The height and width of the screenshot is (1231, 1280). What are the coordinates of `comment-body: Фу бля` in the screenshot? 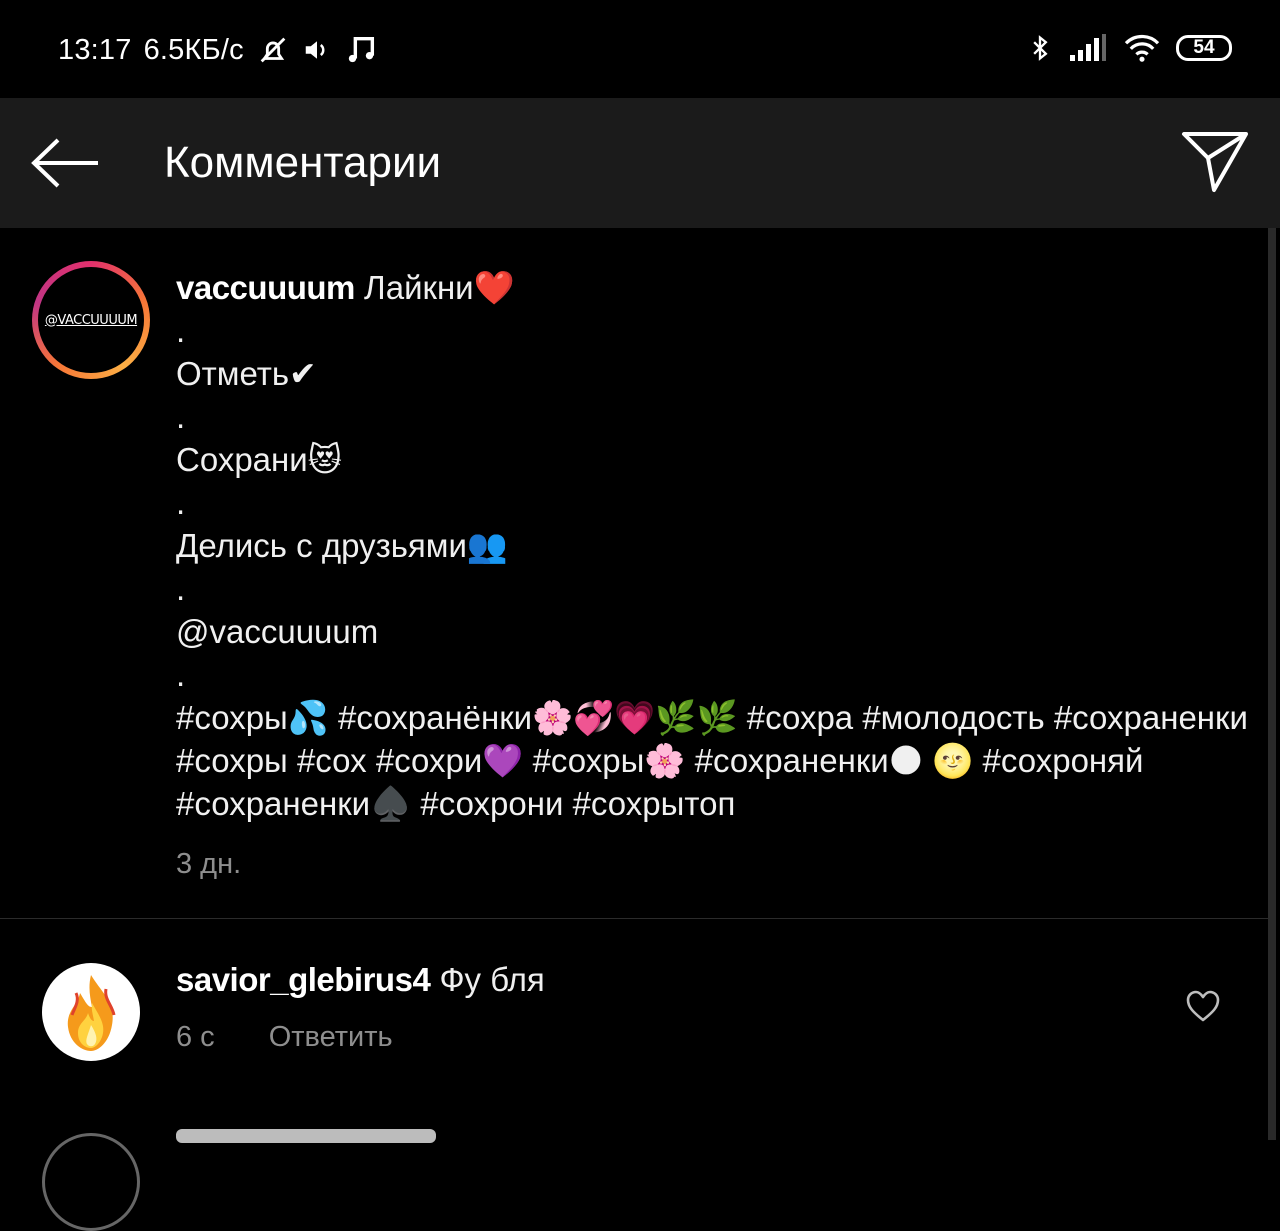 It's located at (487, 979).